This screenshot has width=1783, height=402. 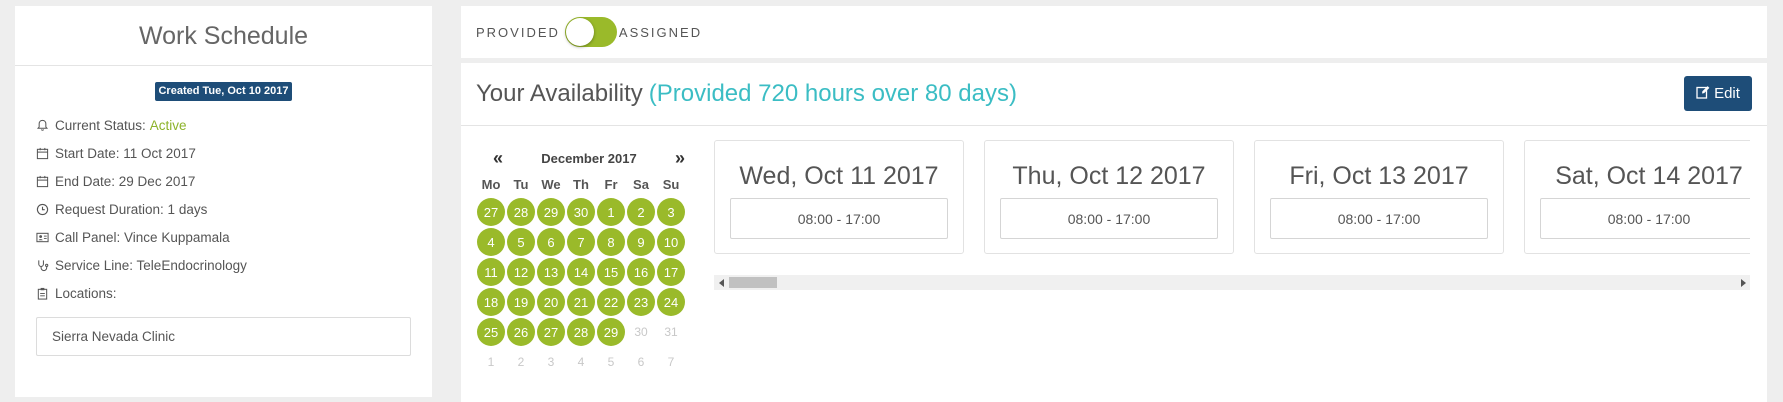 What do you see at coordinates (521, 272) in the screenshot?
I see `calendar-day-available: 12` at bounding box center [521, 272].